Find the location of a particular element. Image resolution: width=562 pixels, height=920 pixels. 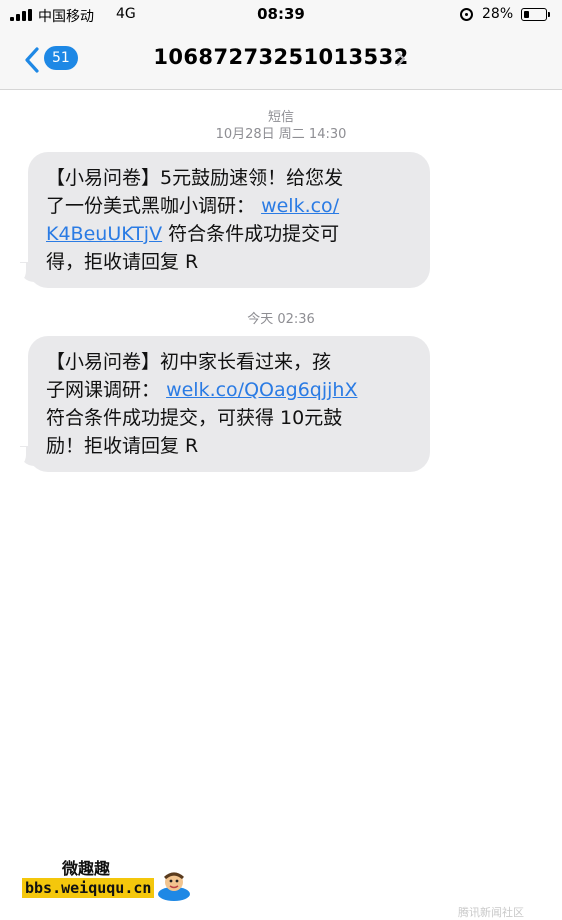

message-line: 子网课调研： welk.co/QOag6qjjhX is located at coordinates (202, 390).